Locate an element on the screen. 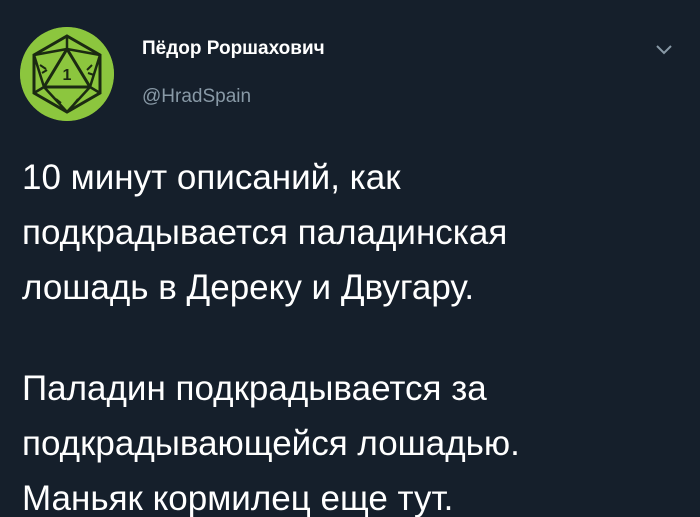 The image size is (700, 517). chevron-down-icon is located at coordinates (664, 50).